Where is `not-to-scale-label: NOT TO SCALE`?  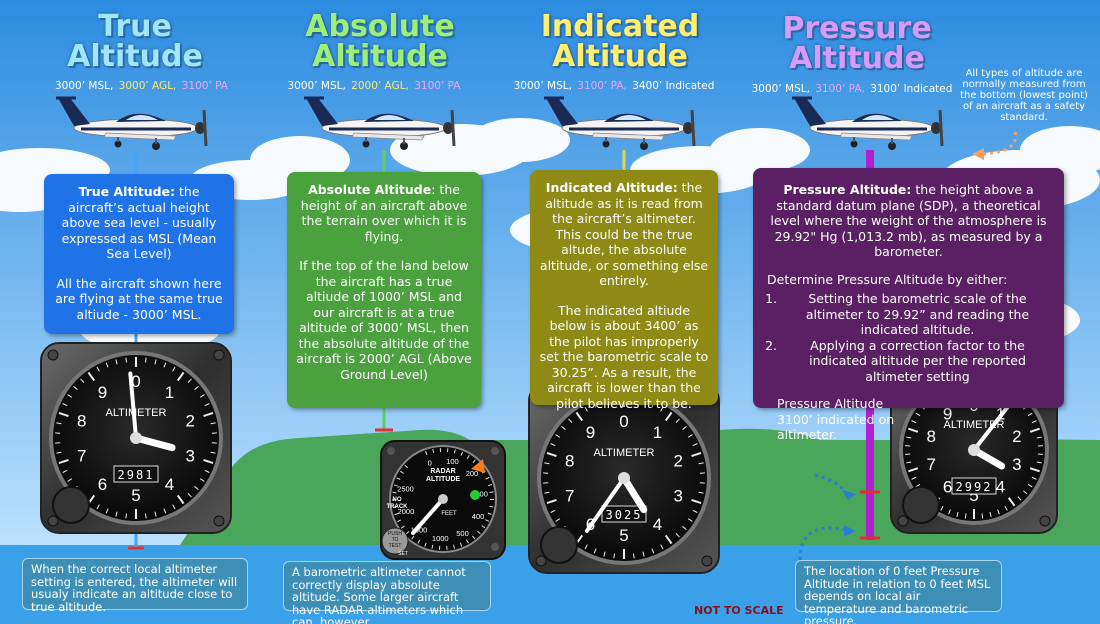 not-to-scale-label: NOT TO SCALE is located at coordinates (739, 610).